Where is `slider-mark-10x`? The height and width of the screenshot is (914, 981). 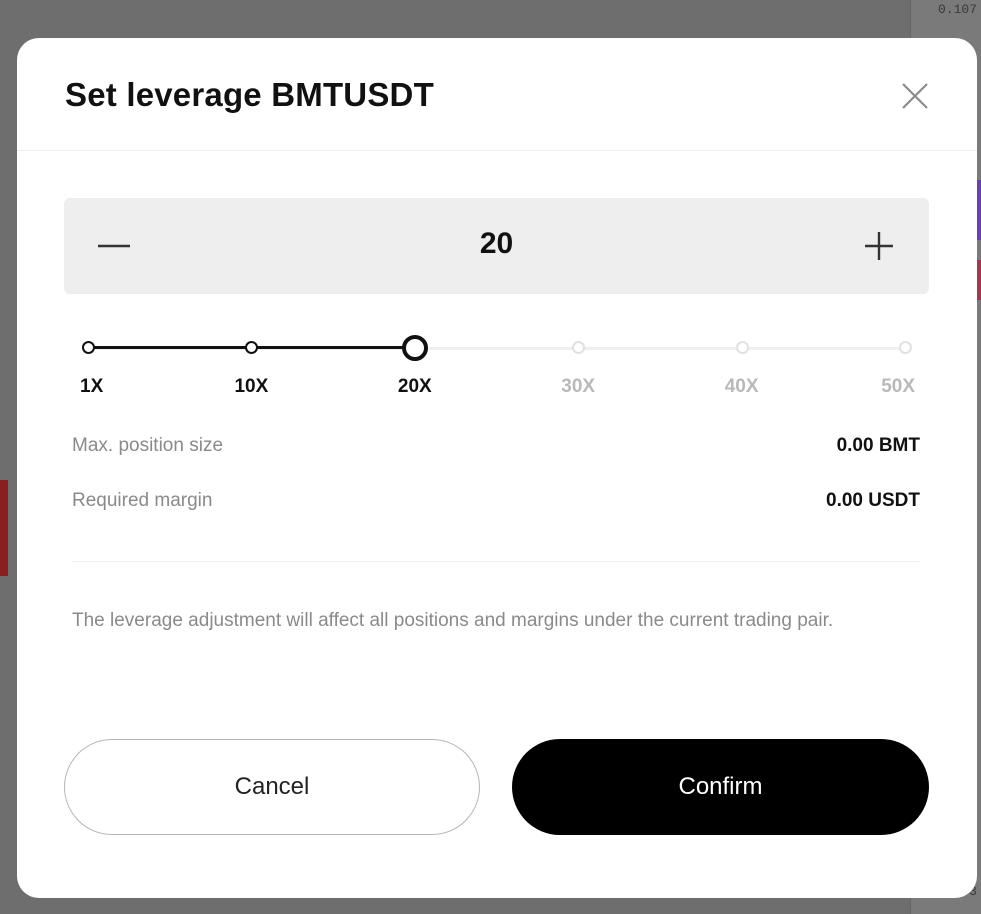 slider-mark-10x is located at coordinates (252, 347).